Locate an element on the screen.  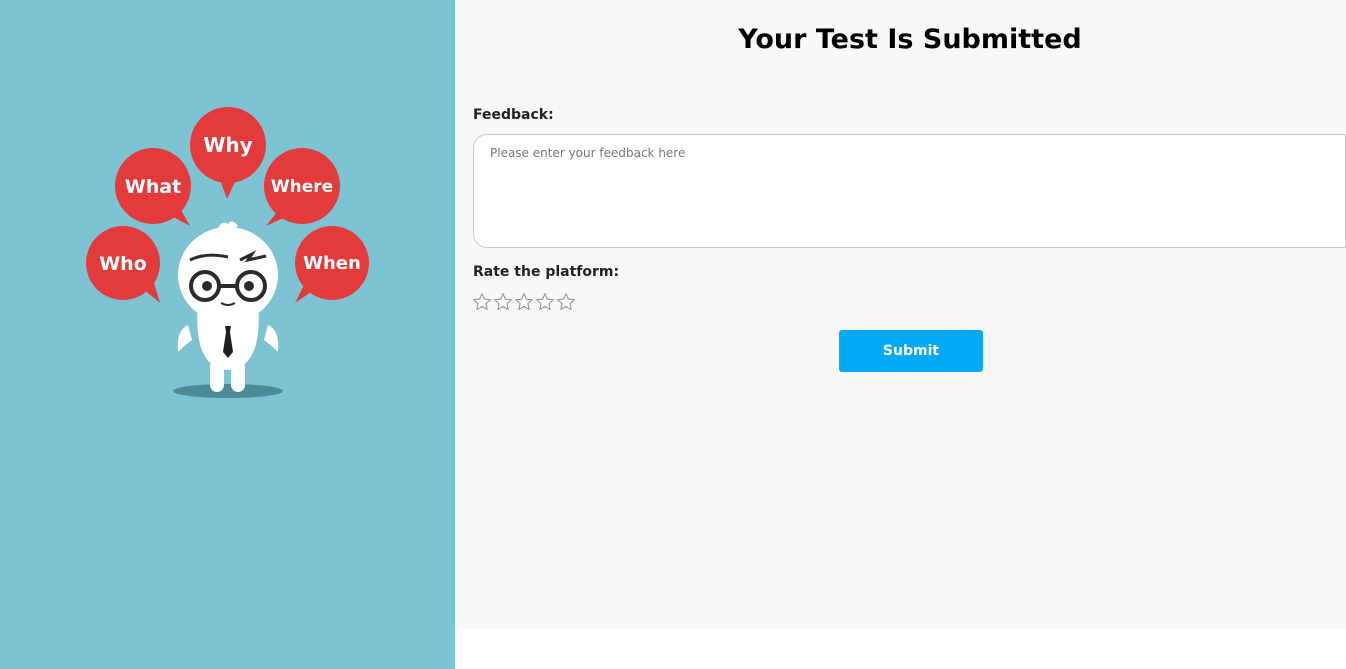
speech-bubble-why: Why is located at coordinates (228, 153).